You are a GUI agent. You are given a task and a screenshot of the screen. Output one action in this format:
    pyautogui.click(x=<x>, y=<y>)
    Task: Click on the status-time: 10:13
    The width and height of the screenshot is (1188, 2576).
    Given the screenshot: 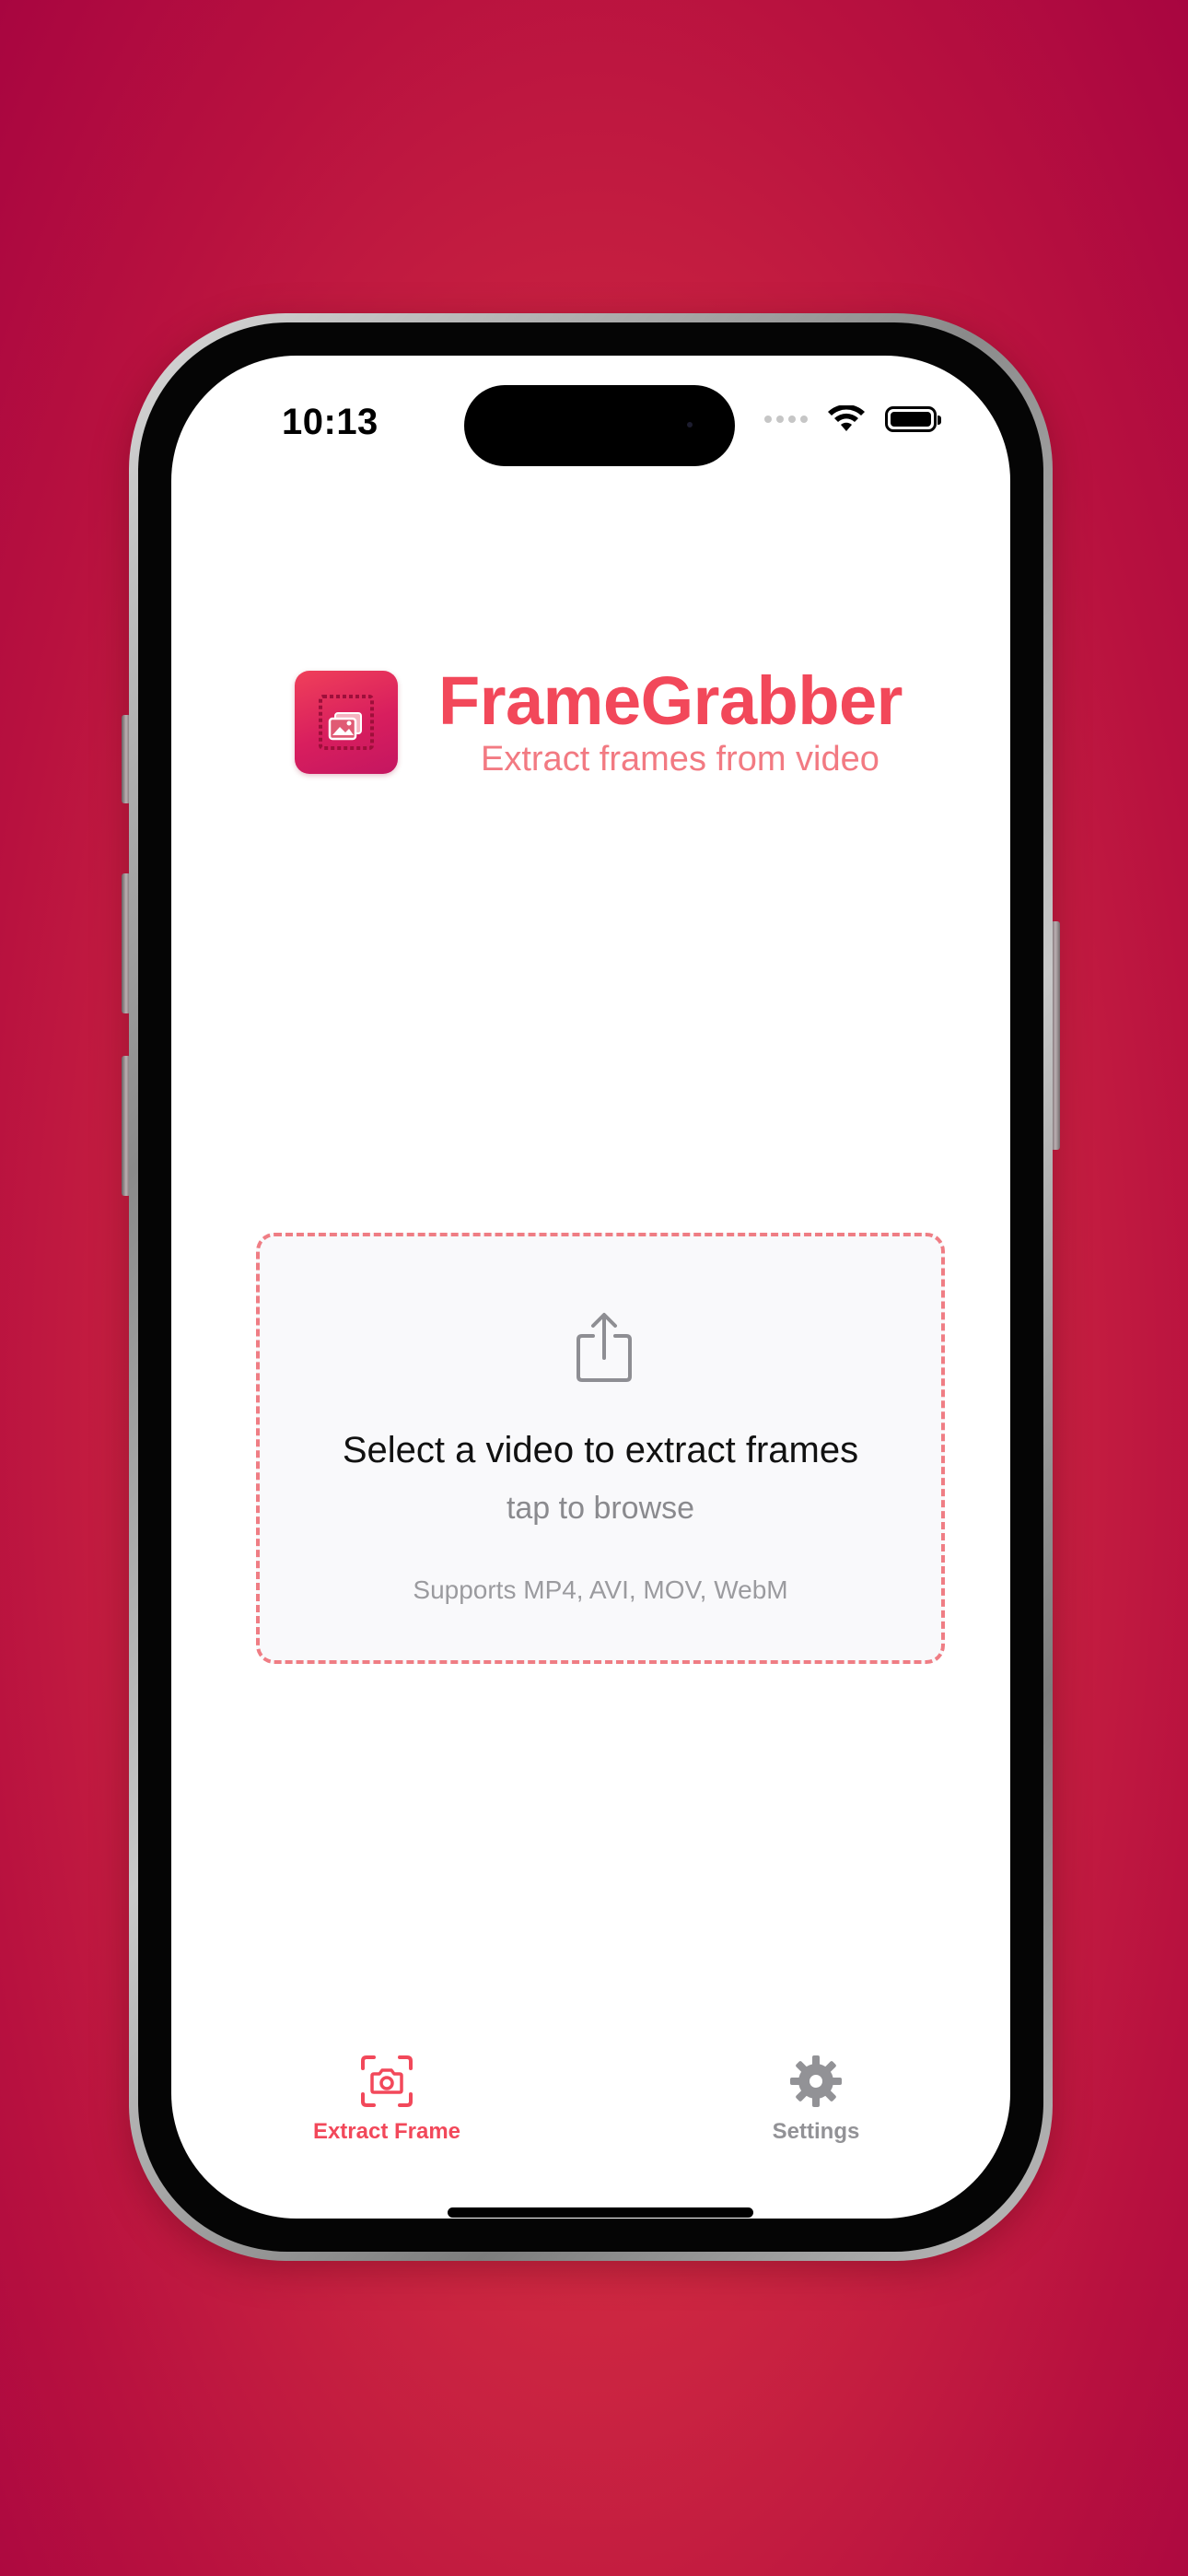 What is the action you would take?
    pyautogui.click(x=330, y=422)
    